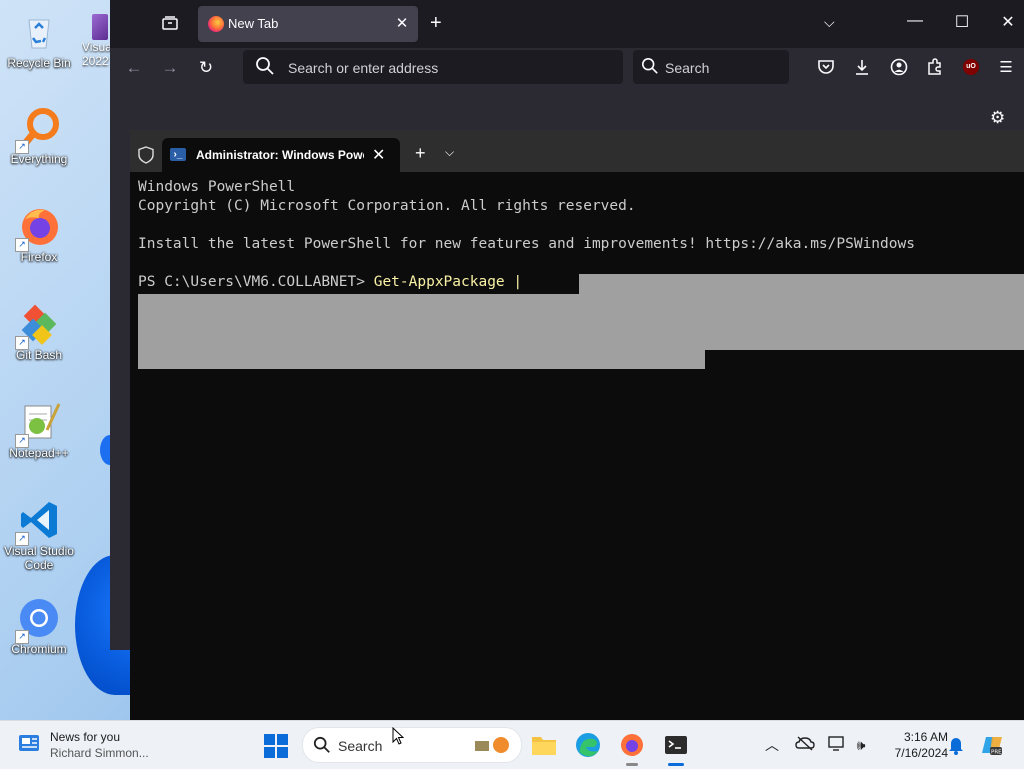  I want to click on folder-icon, so click(544, 746).